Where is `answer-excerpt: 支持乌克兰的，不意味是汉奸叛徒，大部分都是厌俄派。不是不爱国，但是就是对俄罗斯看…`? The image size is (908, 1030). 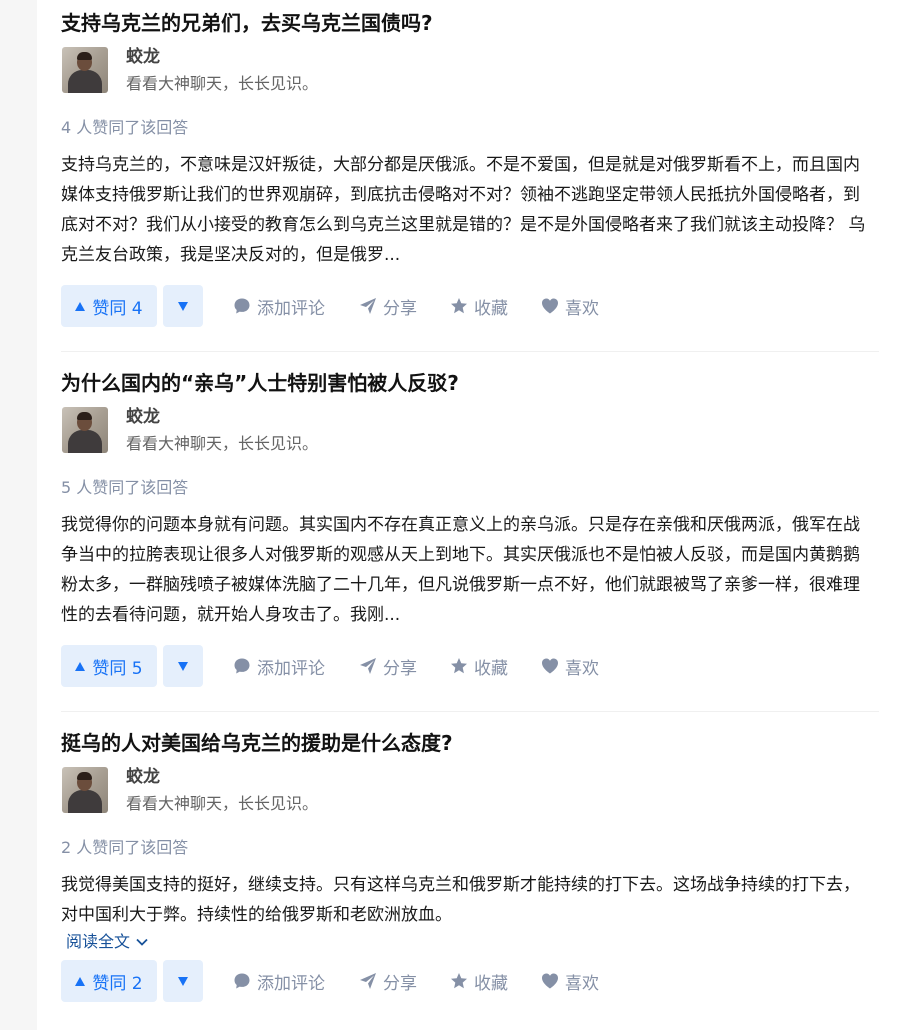 answer-excerpt: 支持乌克兰的，不意味是汉奸叛徒，大部分都是厌俄派。不是不爱国，但是就是对俄罗斯看… is located at coordinates (467, 210).